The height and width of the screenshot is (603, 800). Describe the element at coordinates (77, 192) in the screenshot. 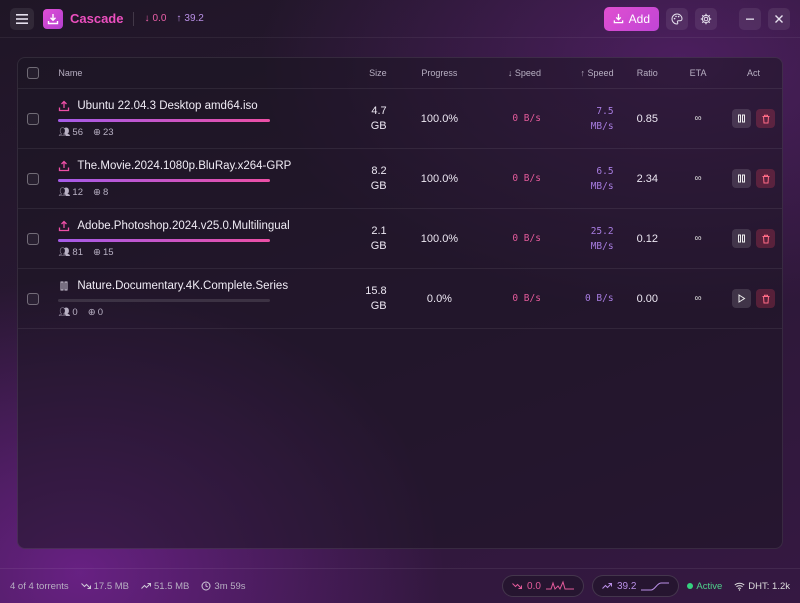

I see `peers-value: 12` at that location.